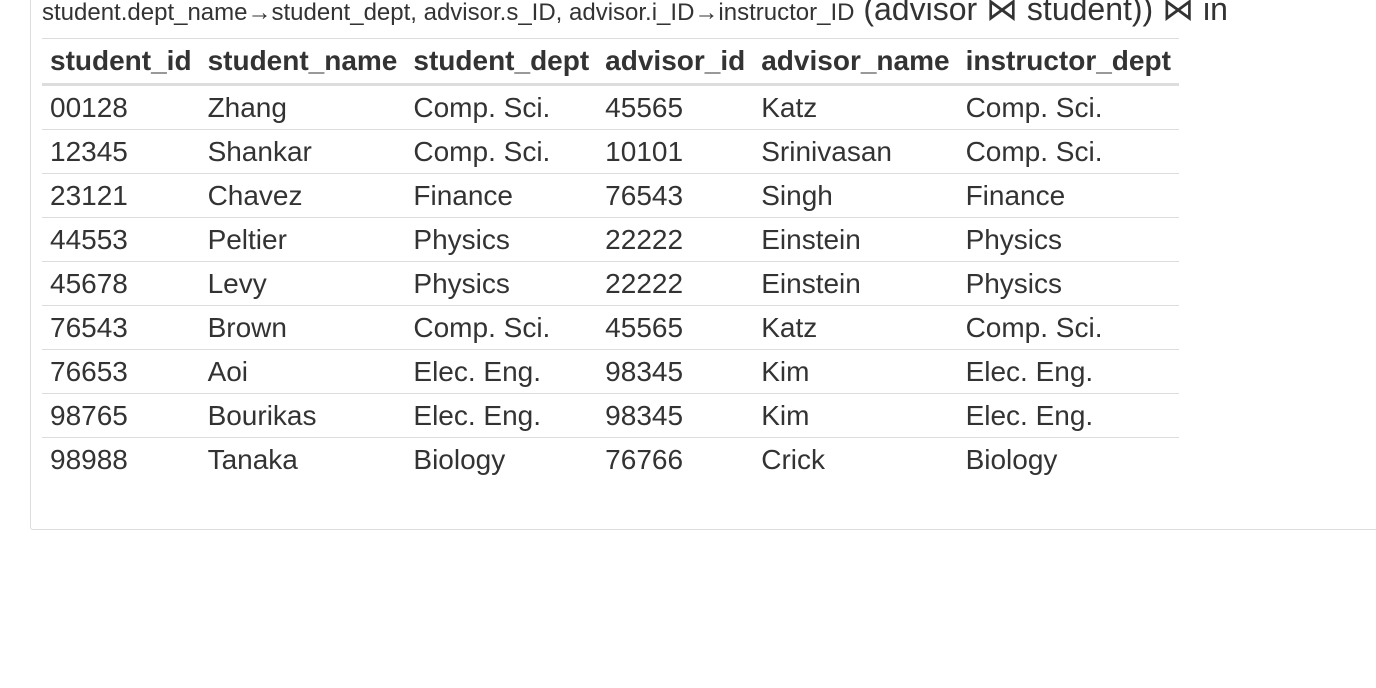 Image resolution: width=1376 pixels, height=688 pixels. What do you see at coordinates (501, 62) in the screenshot?
I see `column-header-student-dept: student_dept` at bounding box center [501, 62].